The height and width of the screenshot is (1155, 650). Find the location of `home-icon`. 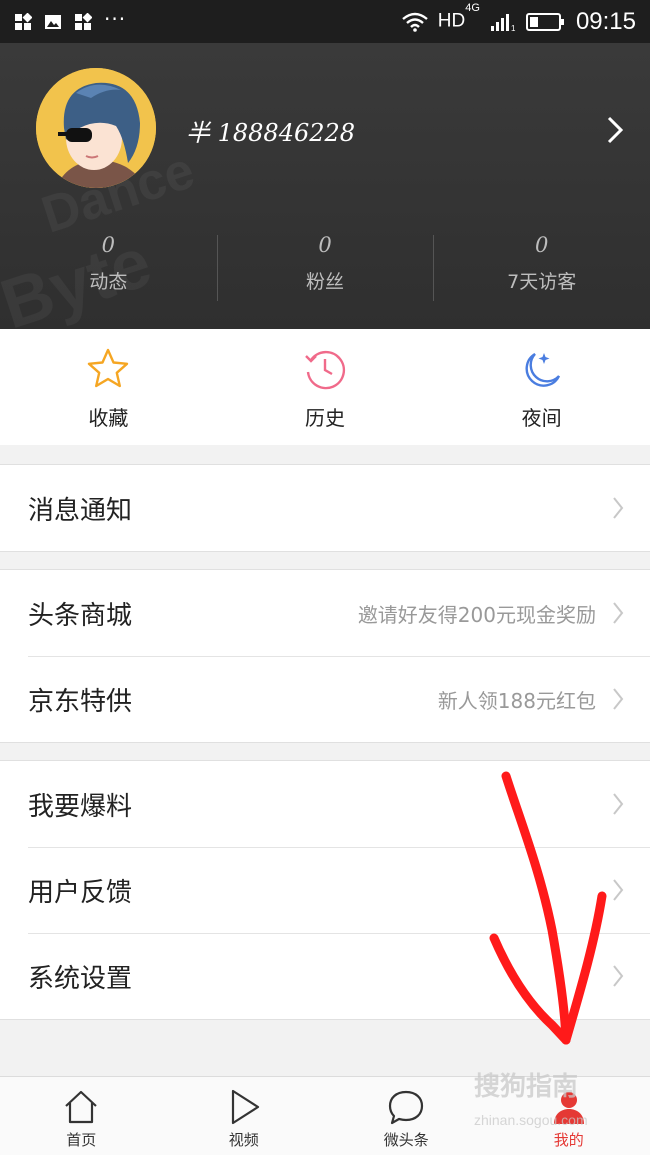

home-icon is located at coordinates (81, 1107).